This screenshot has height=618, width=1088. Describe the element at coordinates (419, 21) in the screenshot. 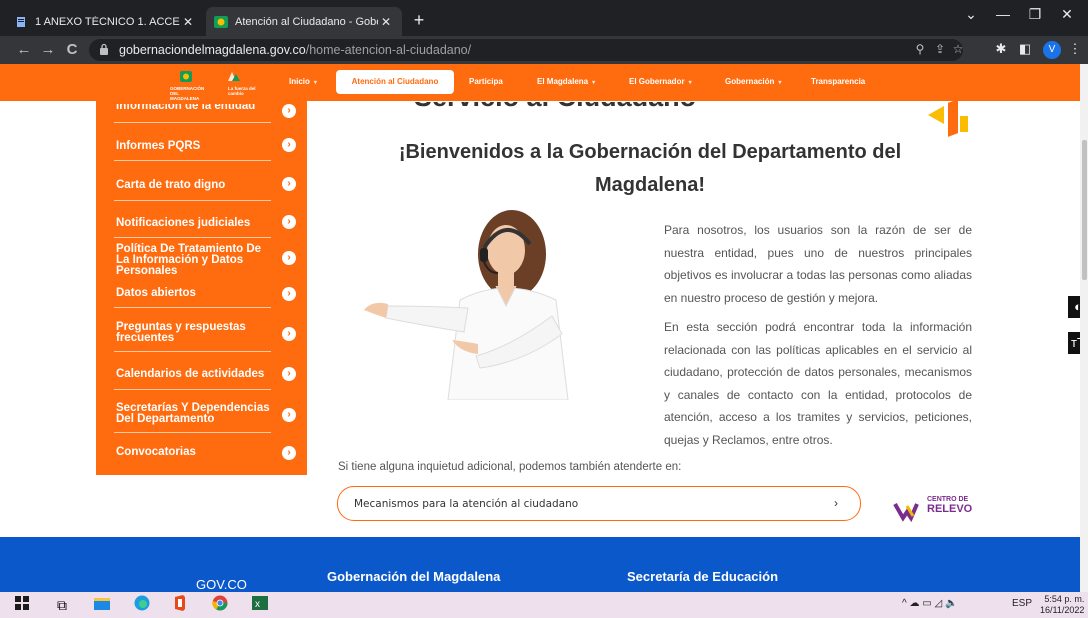

I see `new-tab-button: +` at that location.